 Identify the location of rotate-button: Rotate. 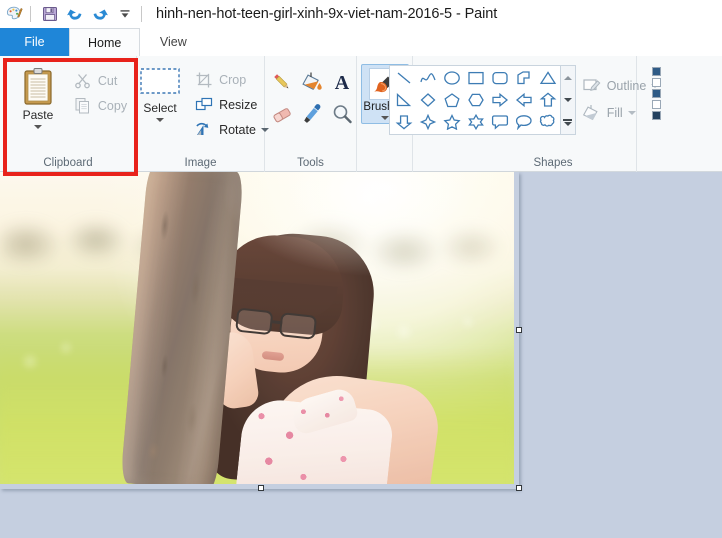
(231, 129).